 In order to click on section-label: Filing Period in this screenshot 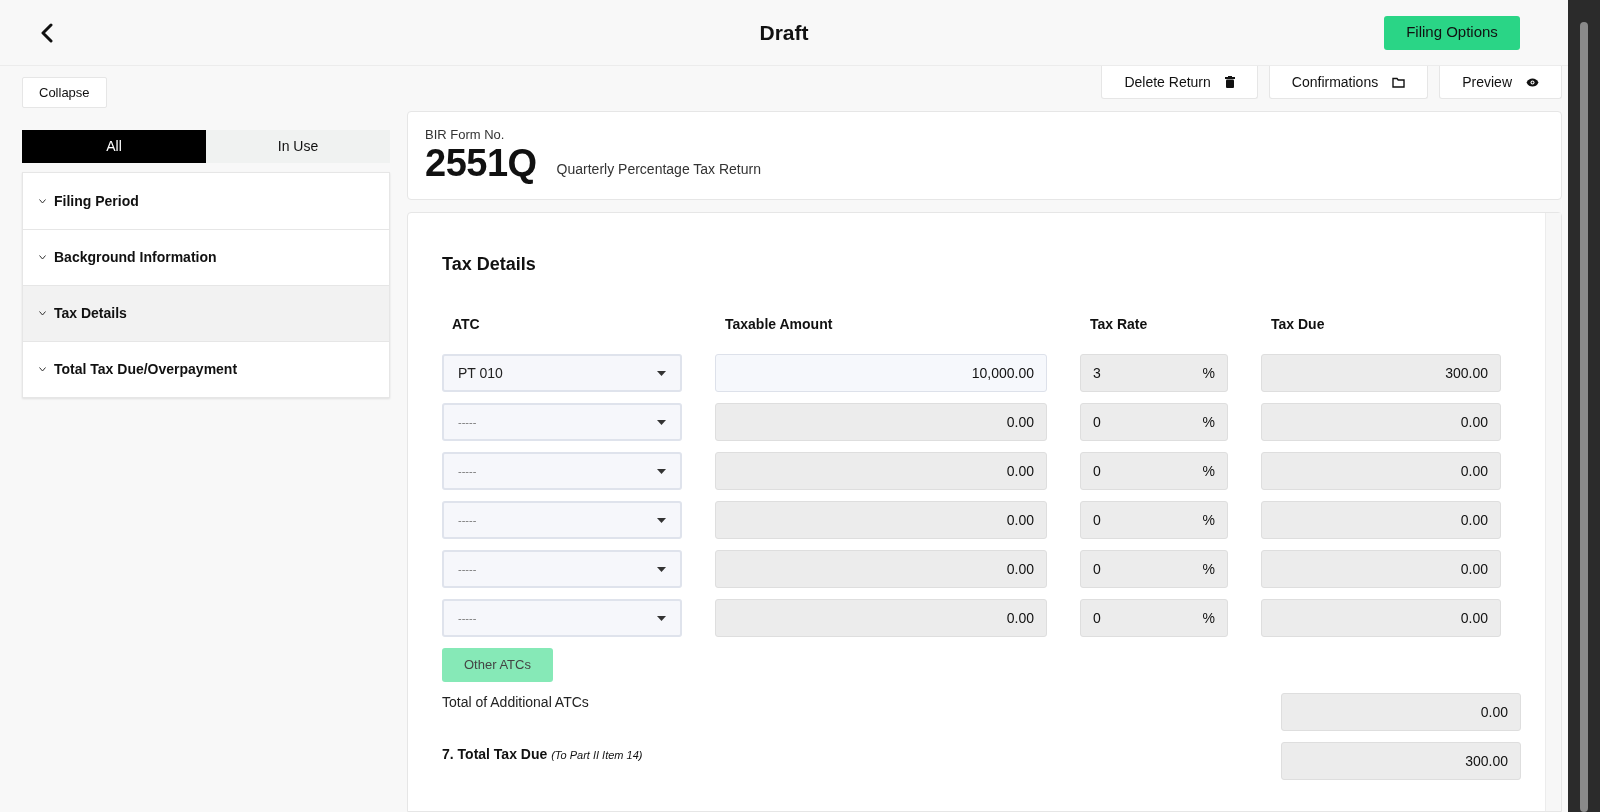, I will do `click(96, 201)`.